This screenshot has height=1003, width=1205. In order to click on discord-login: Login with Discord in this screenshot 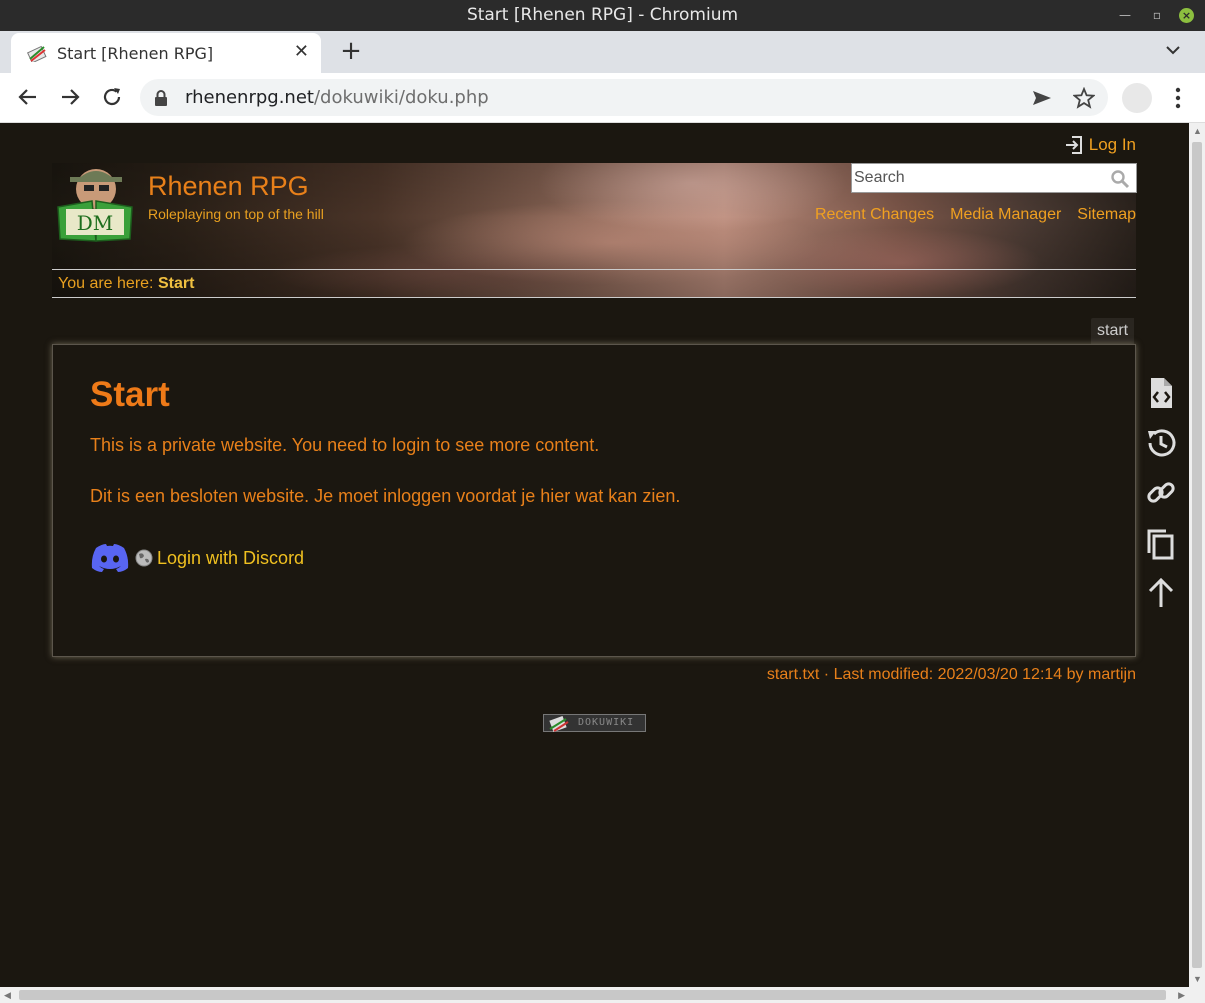, I will do `click(197, 558)`.